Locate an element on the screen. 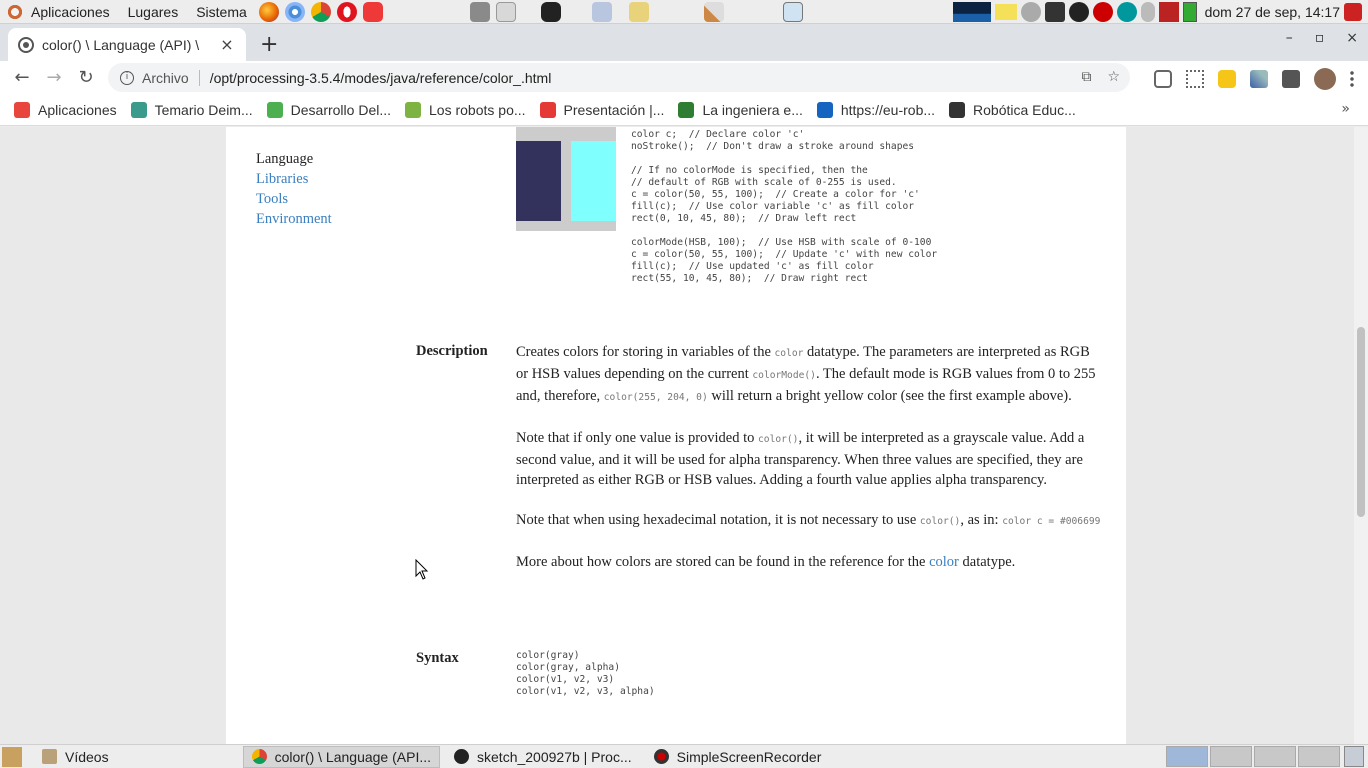 The width and height of the screenshot is (1368, 768). close-window-button: × is located at coordinates (1352, 38).